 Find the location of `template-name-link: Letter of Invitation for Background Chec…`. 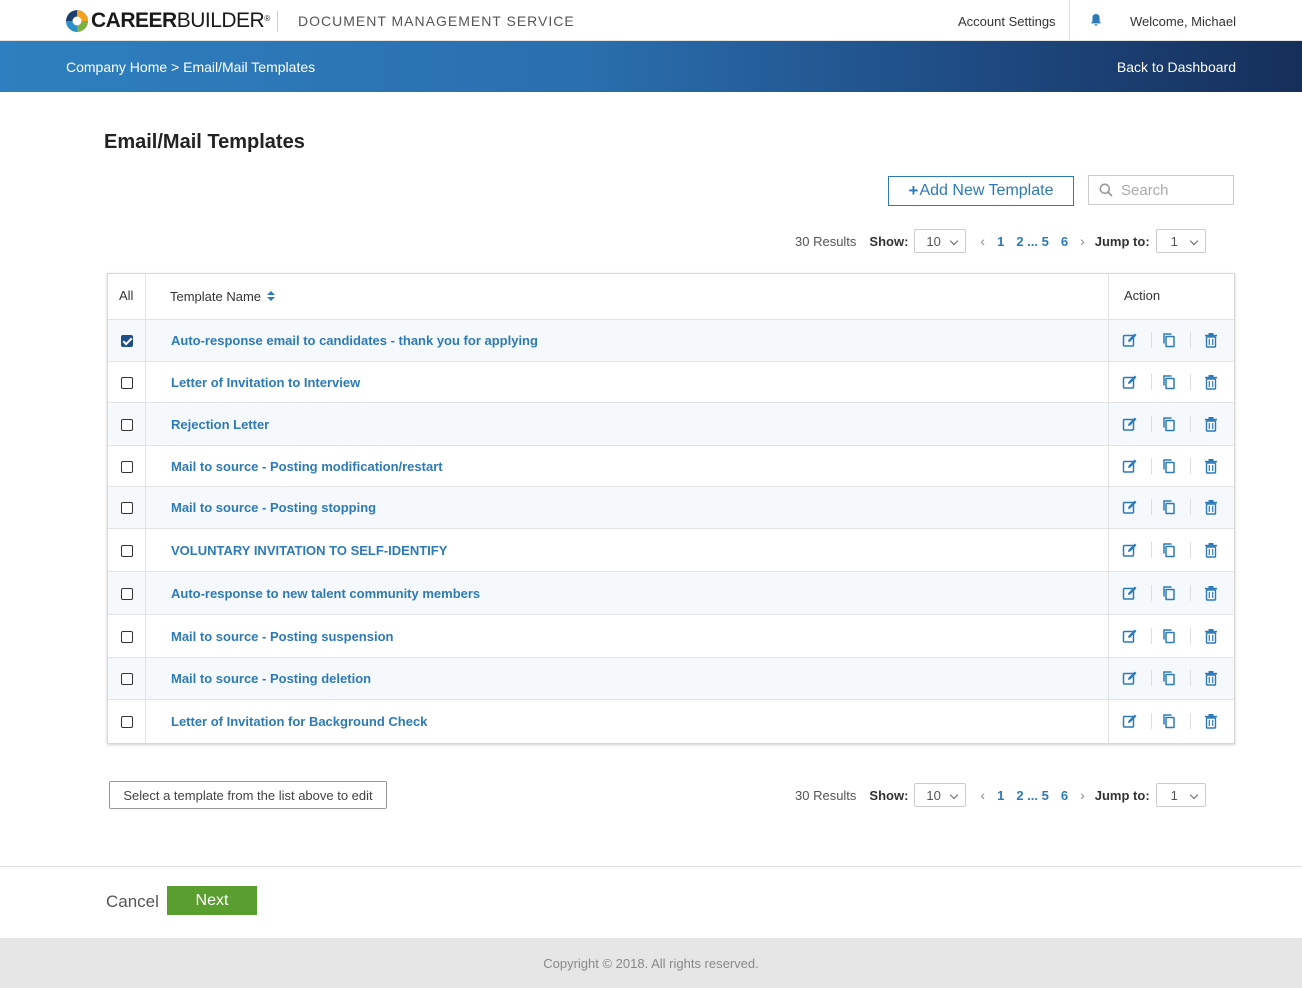

template-name-link: Letter of Invitation for Background Chec… is located at coordinates (299, 721).